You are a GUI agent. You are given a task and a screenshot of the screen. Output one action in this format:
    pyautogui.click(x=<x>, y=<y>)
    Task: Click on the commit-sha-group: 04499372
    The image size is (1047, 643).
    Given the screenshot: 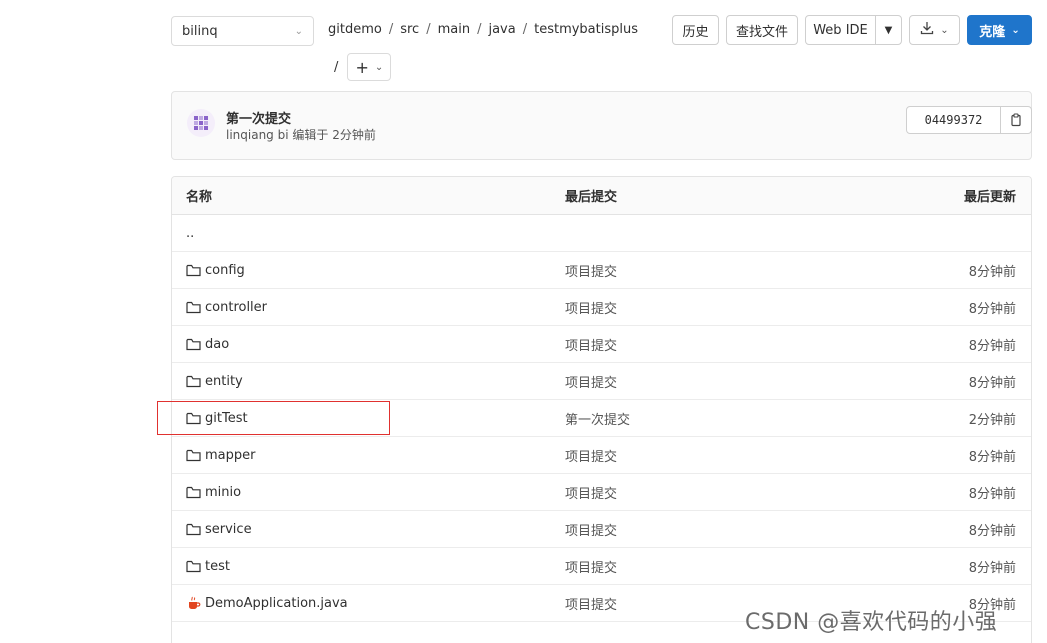 What is the action you would take?
    pyautogui.click(x=969, y=120)
    